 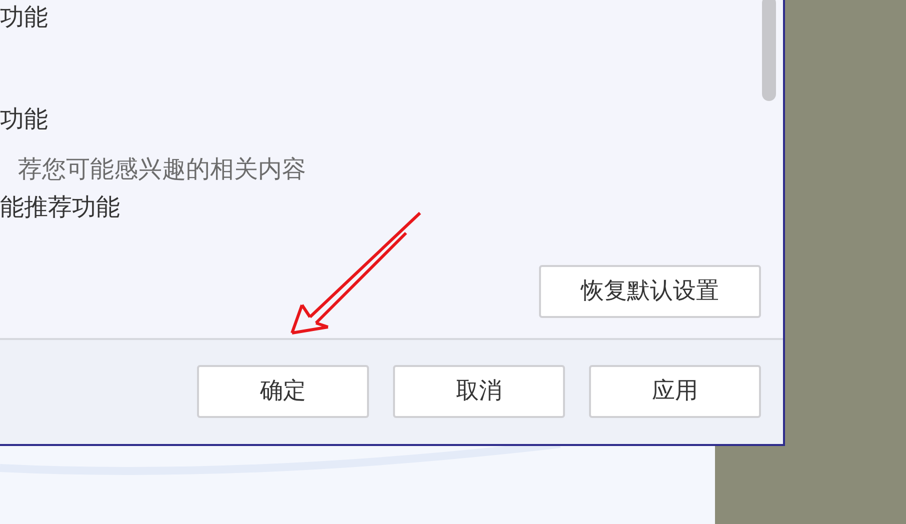 I want to click on apply-button: 应用, so click(x=675, y=391).